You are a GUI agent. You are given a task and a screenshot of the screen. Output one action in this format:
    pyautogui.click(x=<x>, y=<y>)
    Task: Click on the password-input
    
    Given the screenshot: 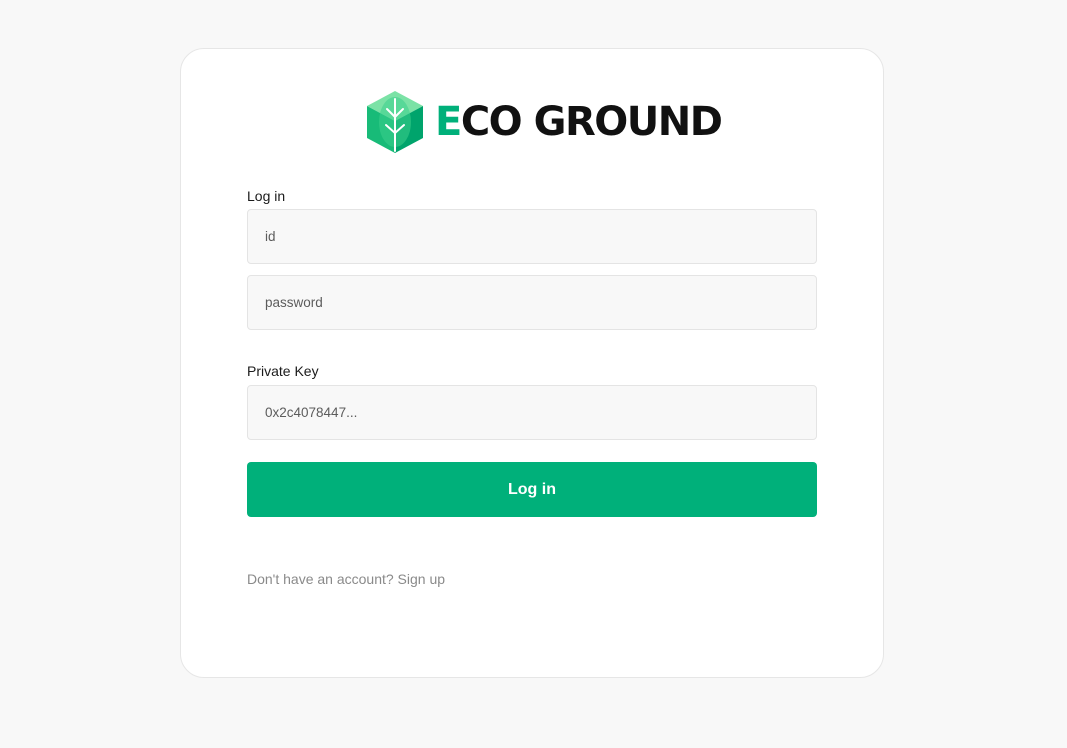 What is the action you would take?
    pyautogui.click(x=532, y=302)
    